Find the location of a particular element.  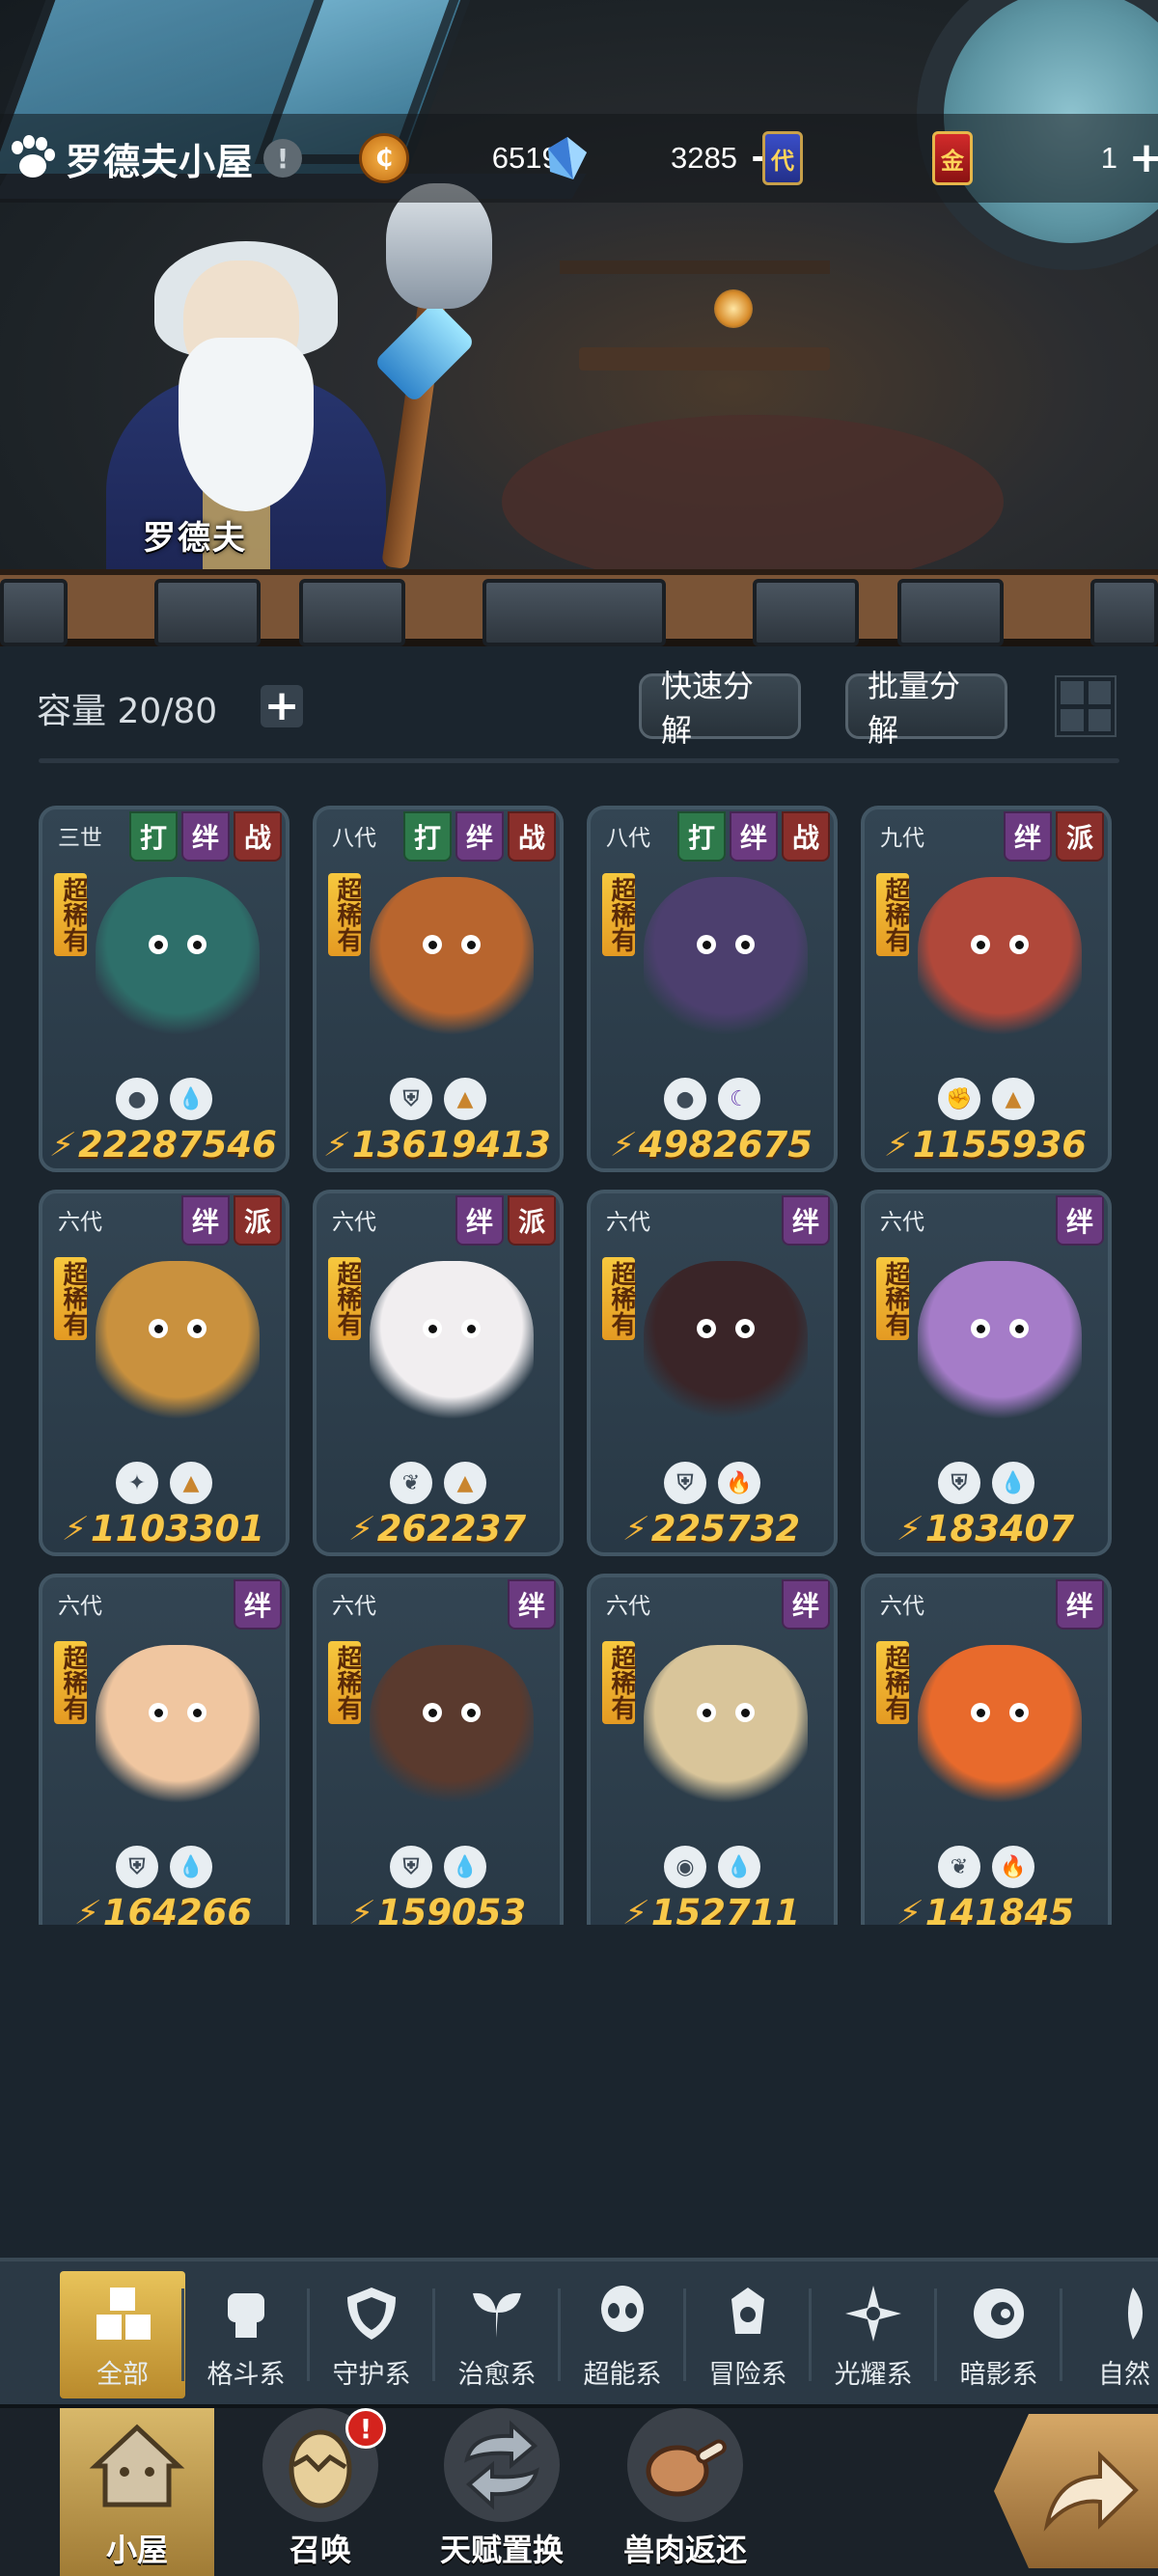

category-tab: 治愈系 is located at coordinates (497, 2334).